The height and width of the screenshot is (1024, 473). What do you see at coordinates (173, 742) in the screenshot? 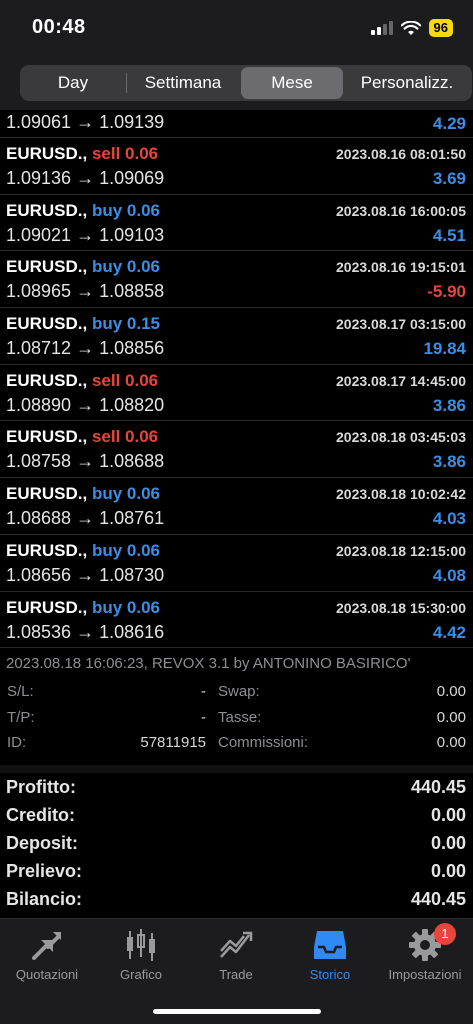
I see `id-value: 57811915` at bounding box center [173, 742].